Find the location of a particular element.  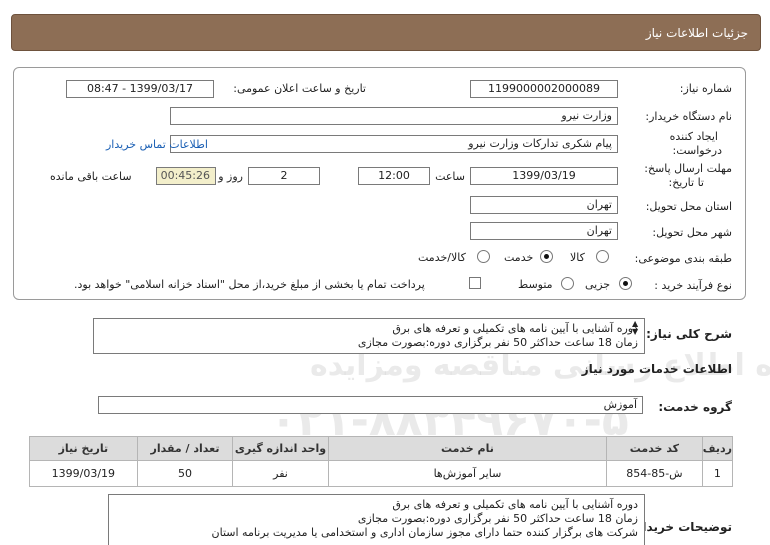

process-radio-medium is located at coordinates (567, 283).